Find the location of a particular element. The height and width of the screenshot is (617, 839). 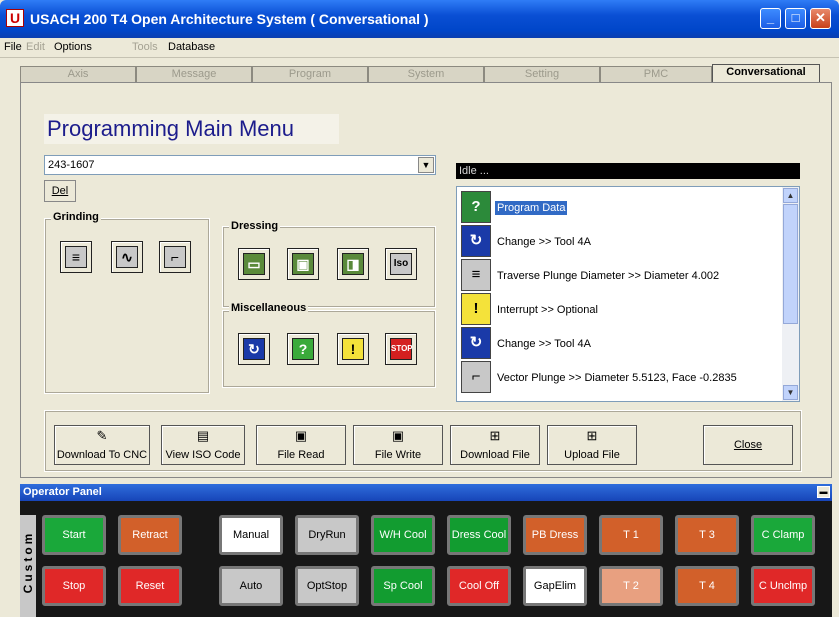

op-w-h-cool-button: W/H Cool is located at coordinates (403, 535).